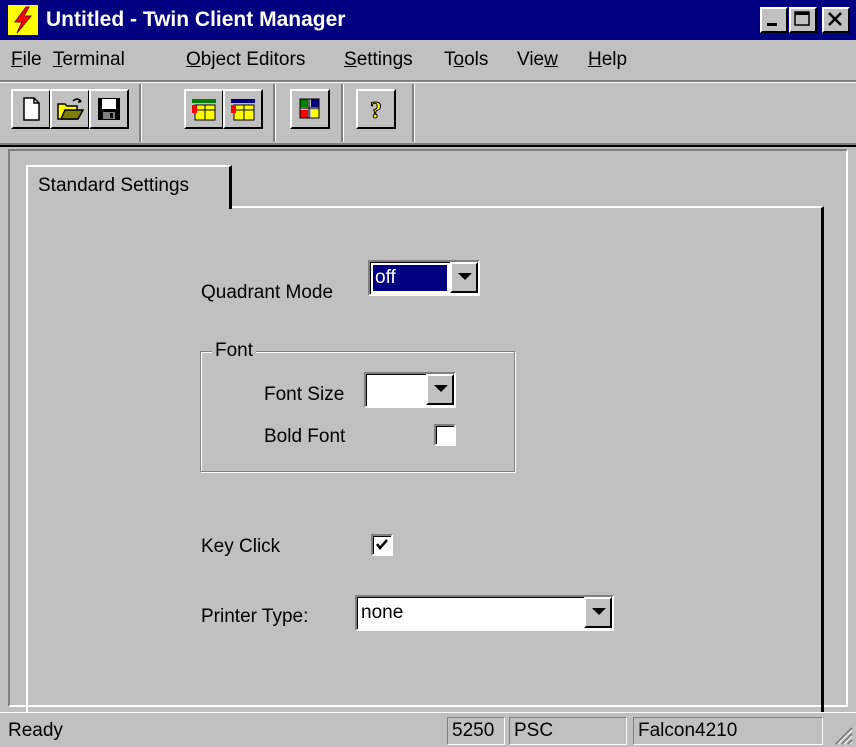 The width and height of the screenshot is (856, 747). I want to click on status-pane-terminal-text: Falcon4210, so click(688, 730).